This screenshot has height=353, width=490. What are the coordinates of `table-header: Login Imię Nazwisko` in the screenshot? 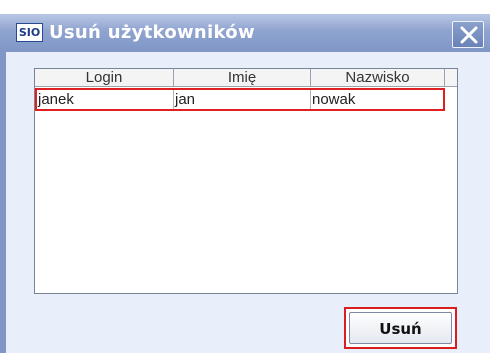 It's located at (246, 78).